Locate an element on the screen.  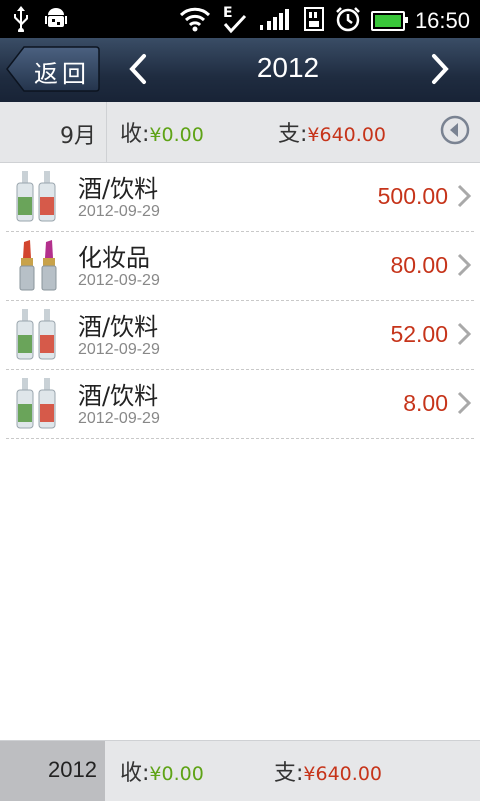
usb-icon is located at coordinates (21, 21).